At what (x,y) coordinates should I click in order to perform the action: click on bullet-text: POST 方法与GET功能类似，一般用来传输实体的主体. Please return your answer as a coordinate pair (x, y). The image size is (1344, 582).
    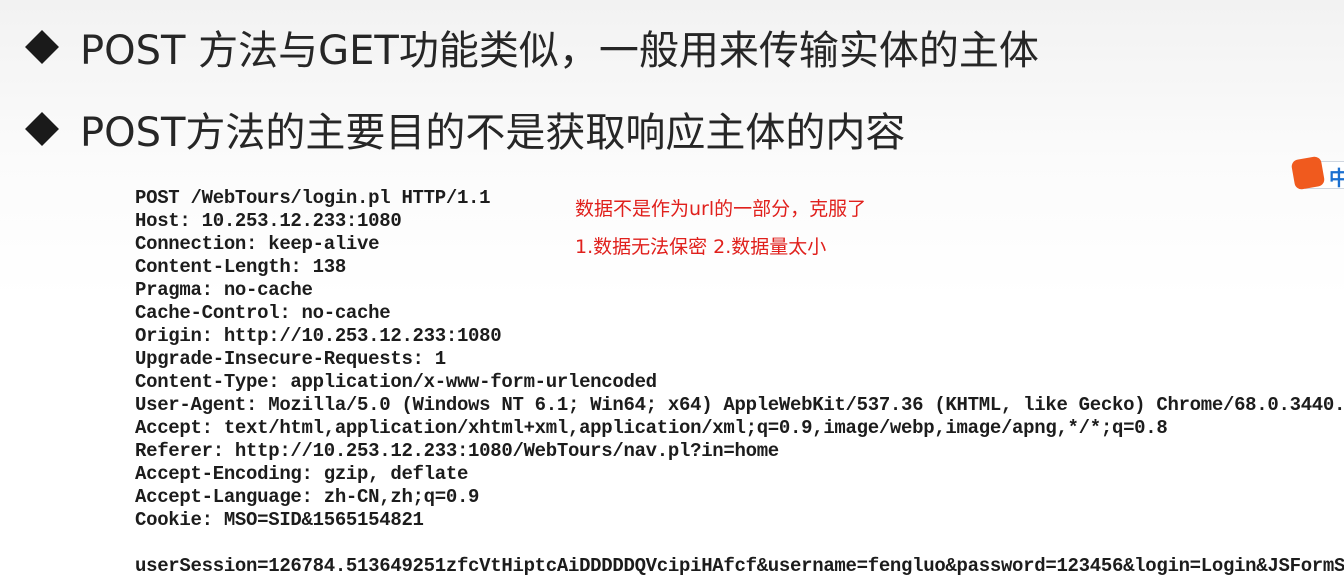
    Looking at the image, I should click on (559, 51).